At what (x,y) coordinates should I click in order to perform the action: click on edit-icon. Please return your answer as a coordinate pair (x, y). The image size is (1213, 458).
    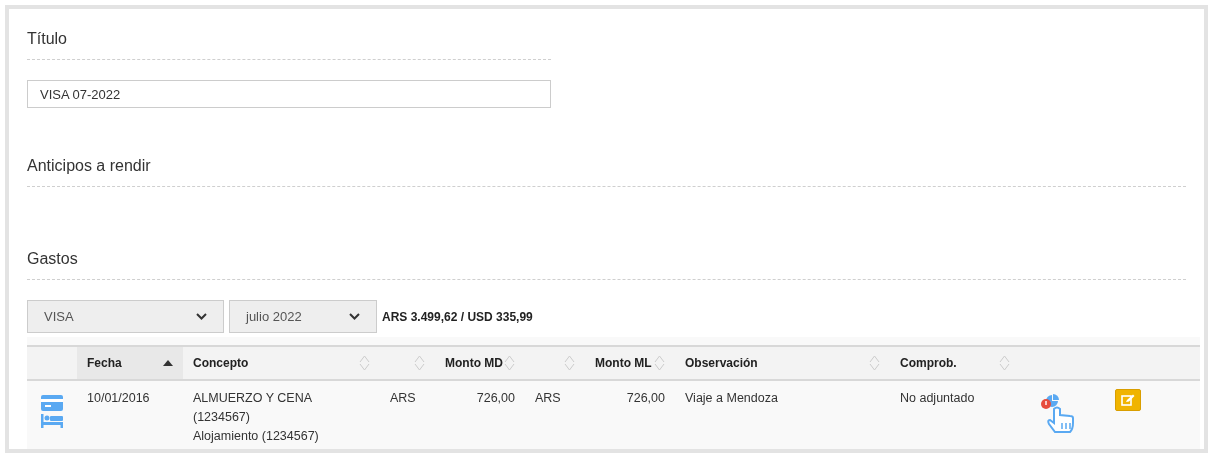
    Looking at the image, I should click on (1128, 400).